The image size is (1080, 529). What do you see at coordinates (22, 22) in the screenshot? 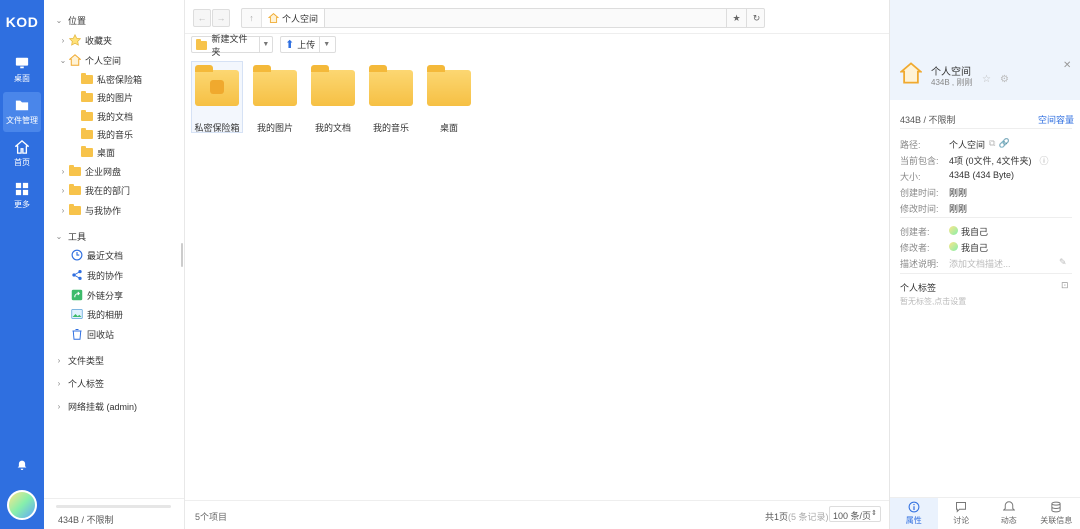
I see `app-logo: KOD` at bounding box center [22, 22].